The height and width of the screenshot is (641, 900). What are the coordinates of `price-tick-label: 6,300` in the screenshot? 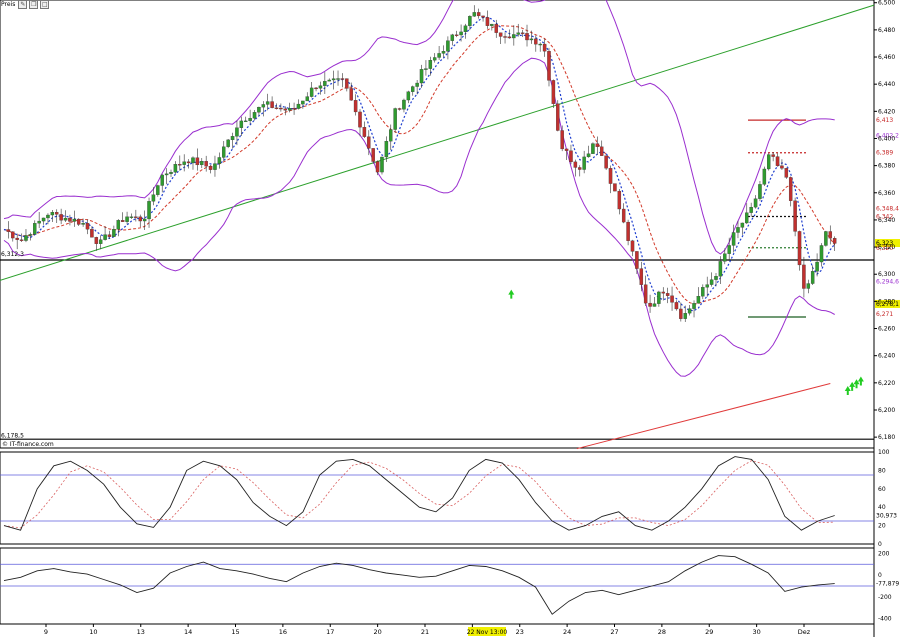 It's located at (886, 274).